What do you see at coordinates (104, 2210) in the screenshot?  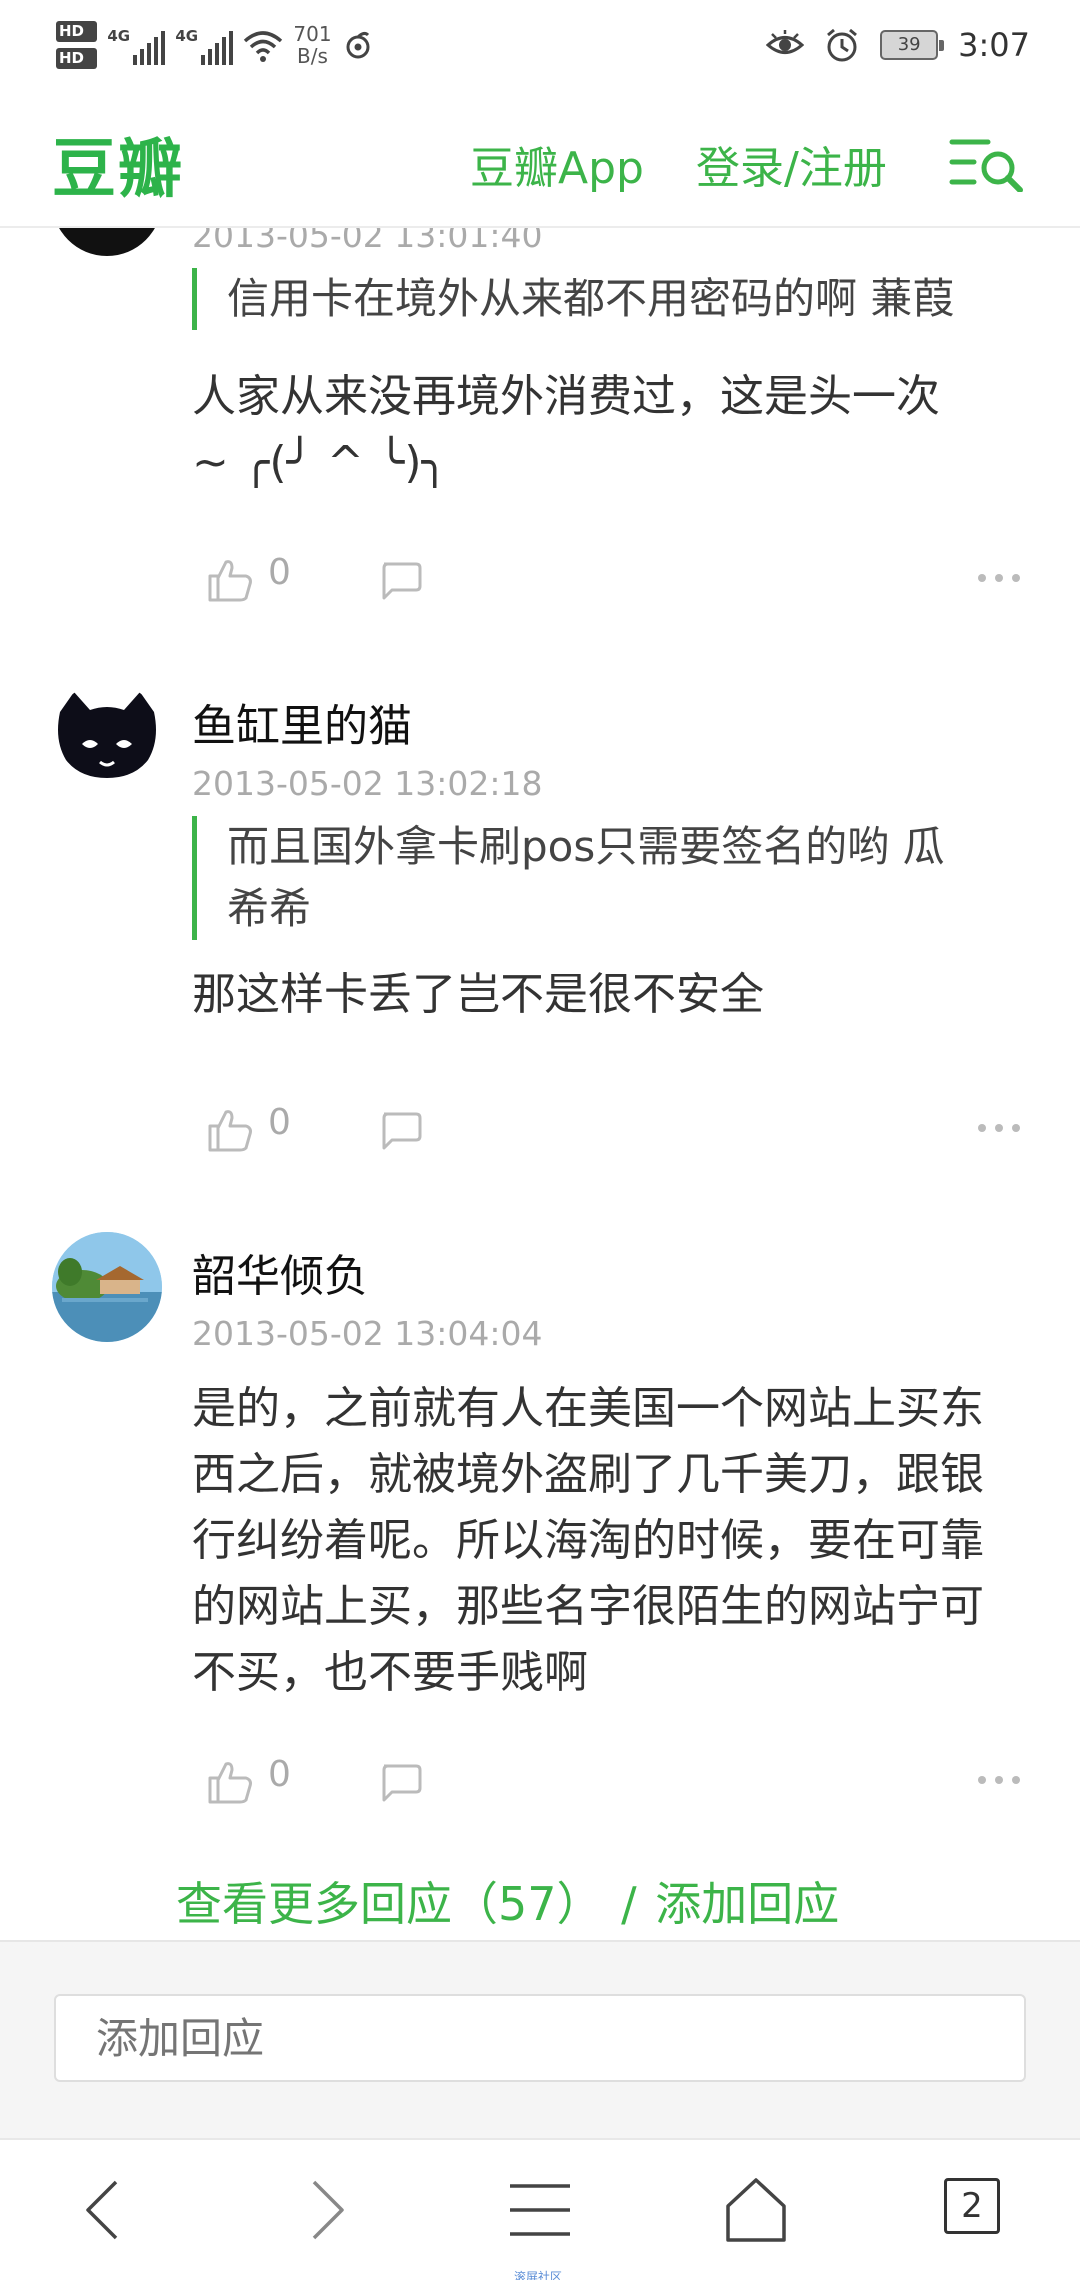 I see `back-icon` at bounding box center [104, 2210].